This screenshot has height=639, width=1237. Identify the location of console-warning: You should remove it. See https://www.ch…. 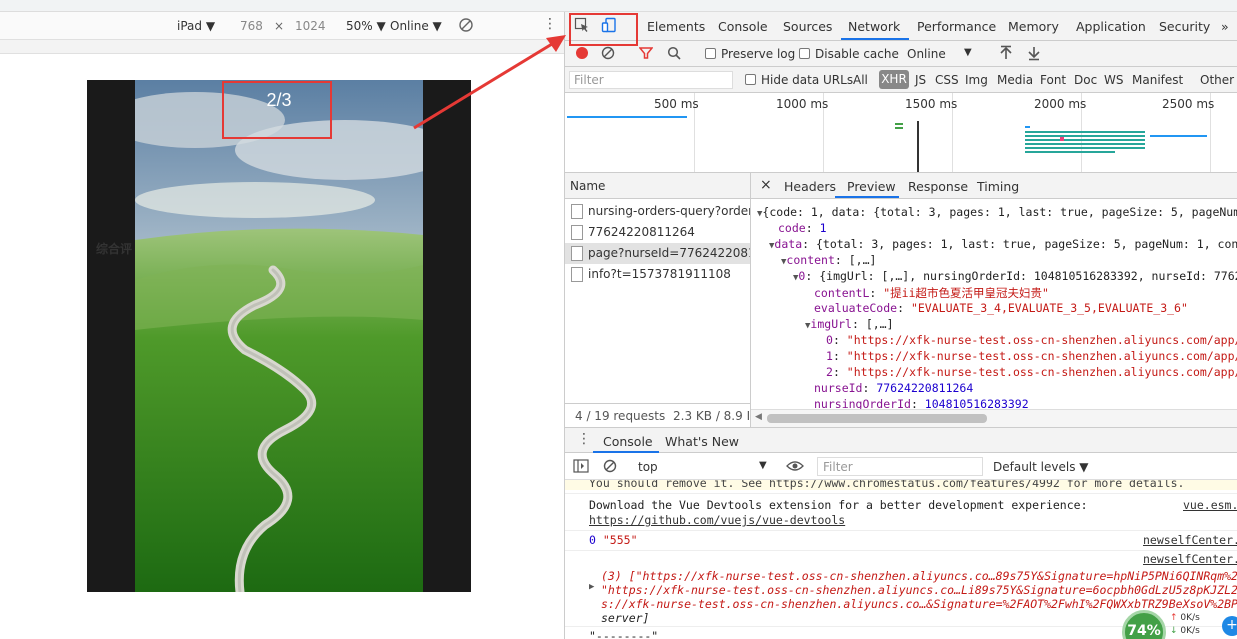
(901, 485).